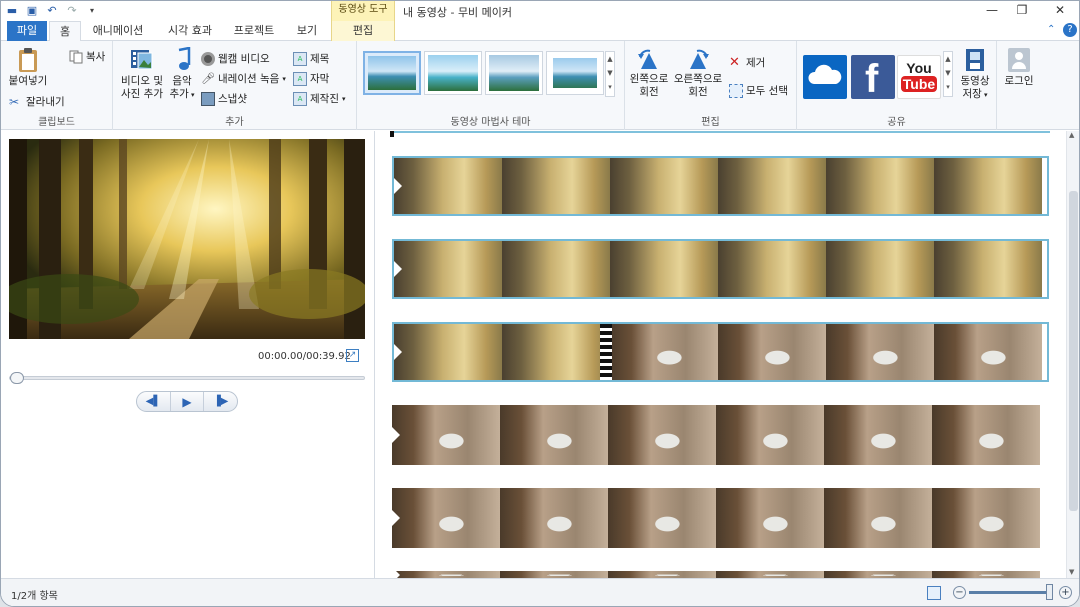  What do you see at coordinates (72, 10) in the screenshot?
I see `redo-icon: ↷` at bounding box center [72, 10].